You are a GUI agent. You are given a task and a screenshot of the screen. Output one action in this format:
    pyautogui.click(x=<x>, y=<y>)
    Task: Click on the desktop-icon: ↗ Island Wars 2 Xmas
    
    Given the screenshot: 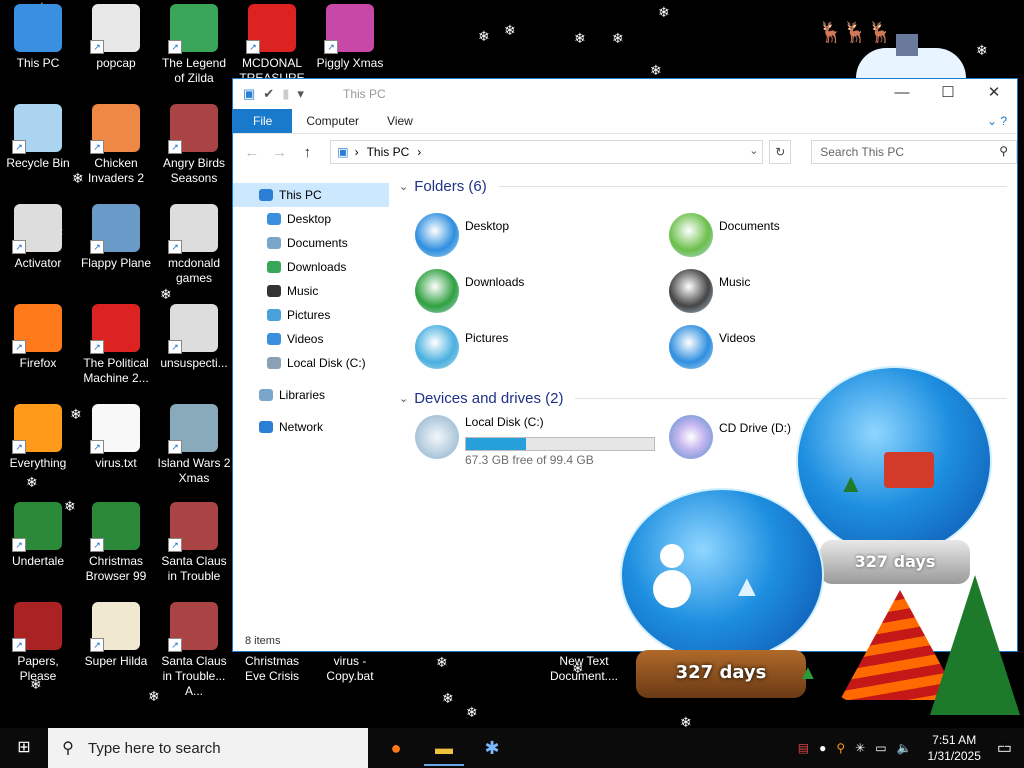 What is the action you would take?
    pyautogui.click(x=194, y=445)
    